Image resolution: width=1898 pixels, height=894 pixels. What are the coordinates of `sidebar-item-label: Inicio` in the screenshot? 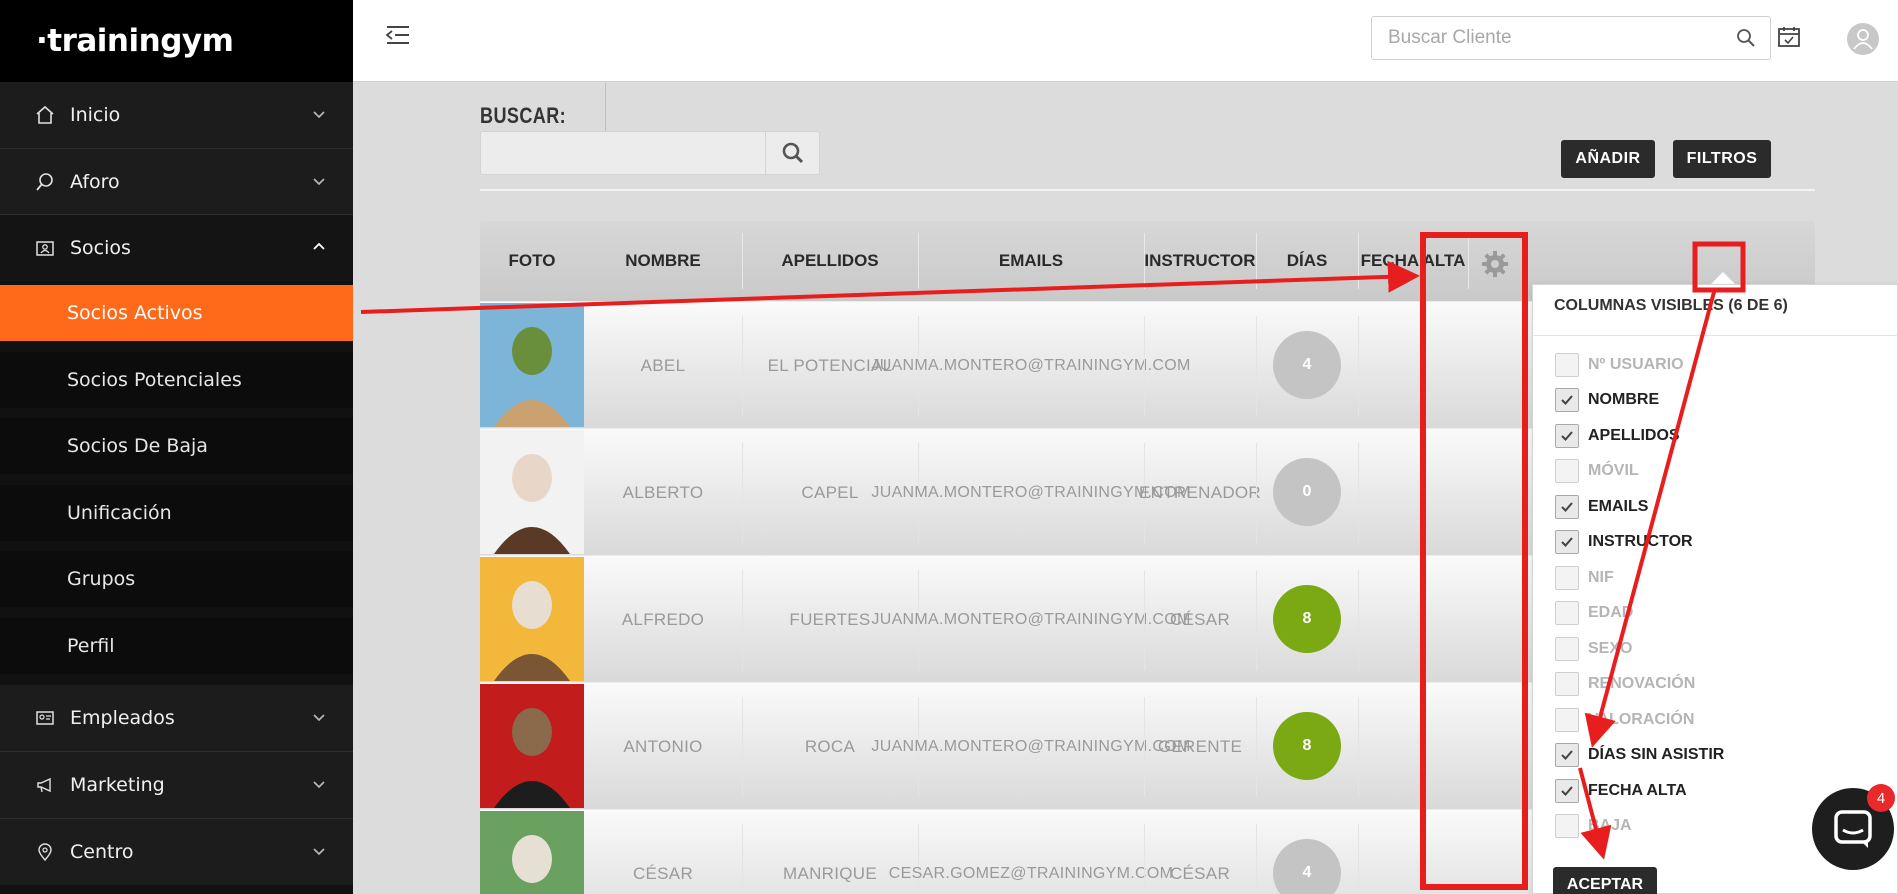 It's located at (95, 115).